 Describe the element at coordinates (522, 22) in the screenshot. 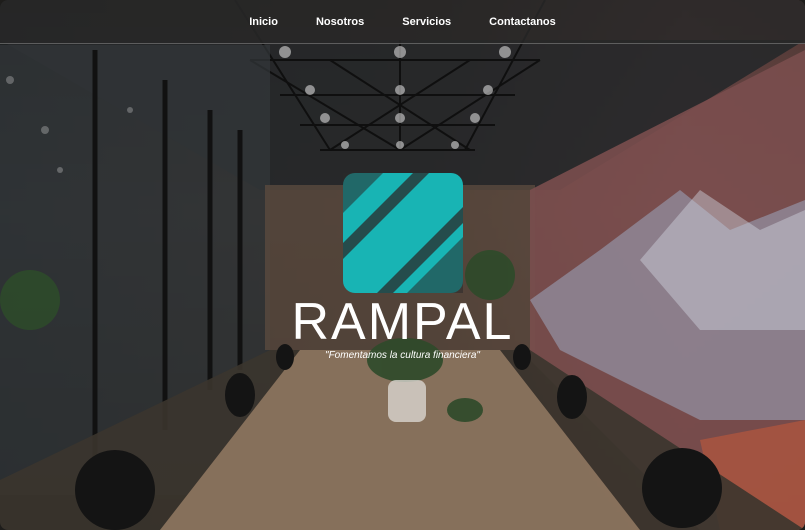

I see `nav-link-contactanos: Contactanos` at that location.